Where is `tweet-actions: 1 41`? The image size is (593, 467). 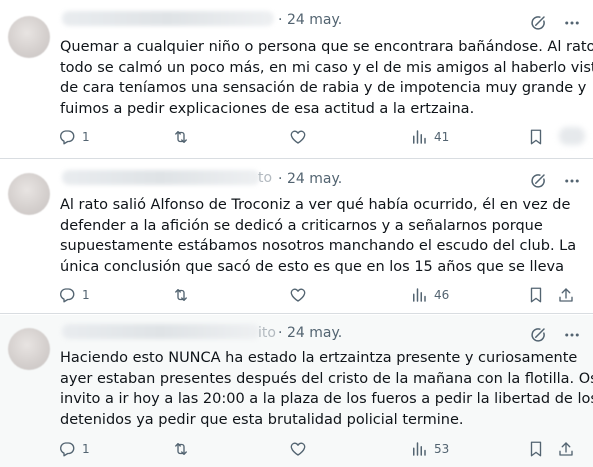
tweet-actions: 1 41 is located at coordinates (296, 137).